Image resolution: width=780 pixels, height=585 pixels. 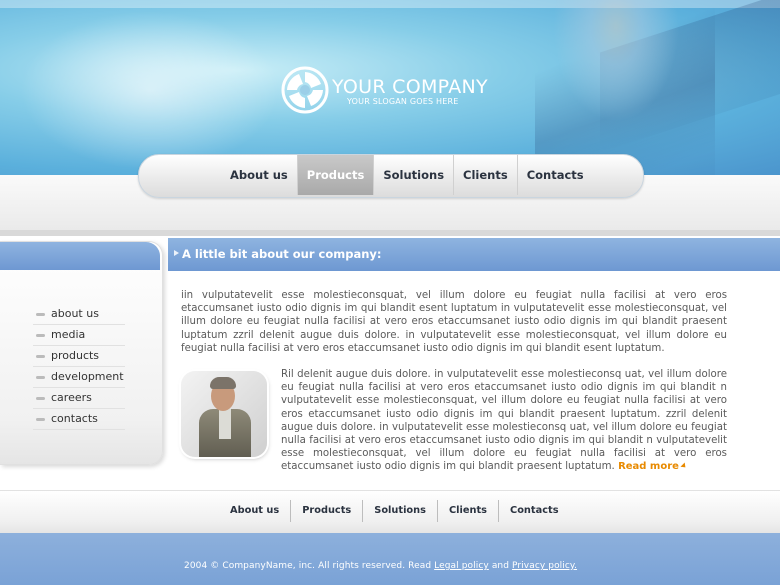 What do you see at coordinates (80, 256) in the screenshot?
I see `sidebar-header-bar` at bounding box center [80, 256].